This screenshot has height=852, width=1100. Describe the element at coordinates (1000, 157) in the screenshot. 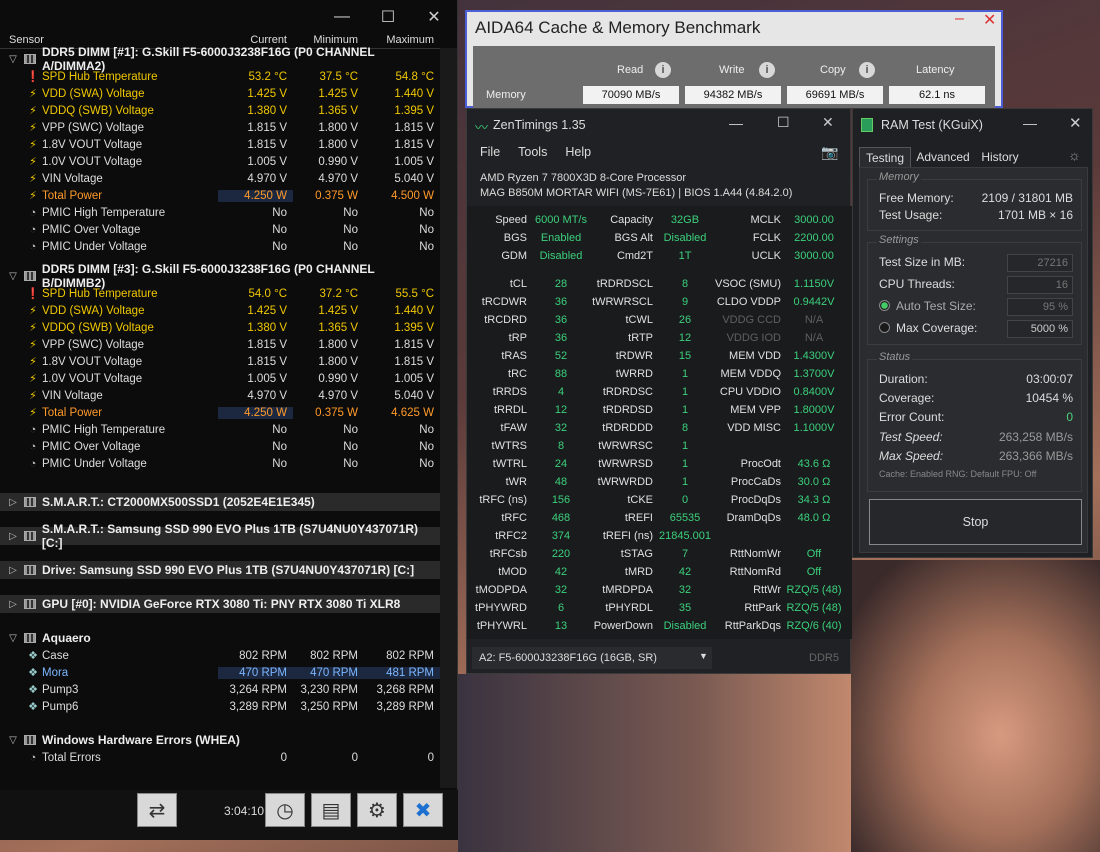

I see `tab-history: History` at that location.